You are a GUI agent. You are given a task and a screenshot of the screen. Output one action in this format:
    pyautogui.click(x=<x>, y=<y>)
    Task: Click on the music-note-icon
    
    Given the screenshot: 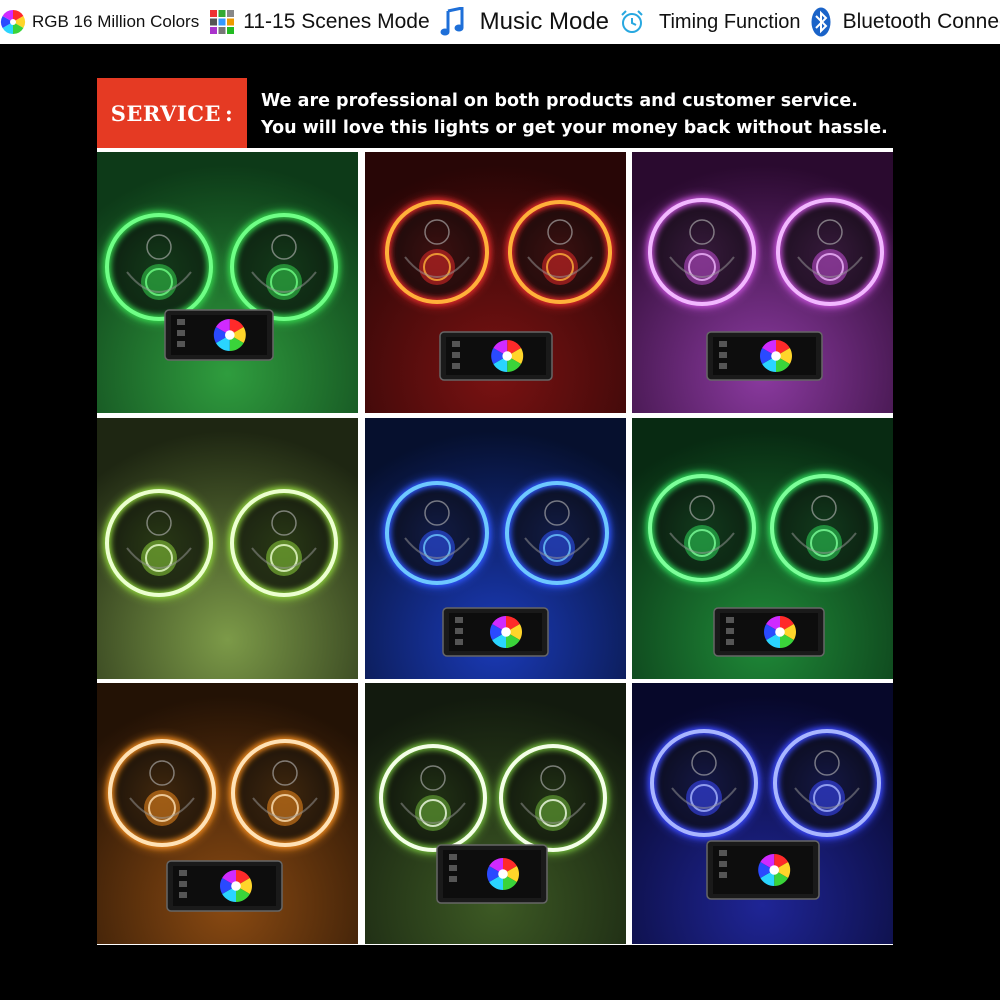 What is the action you would take?
    pyautogui.click(x=453, y=22)
    